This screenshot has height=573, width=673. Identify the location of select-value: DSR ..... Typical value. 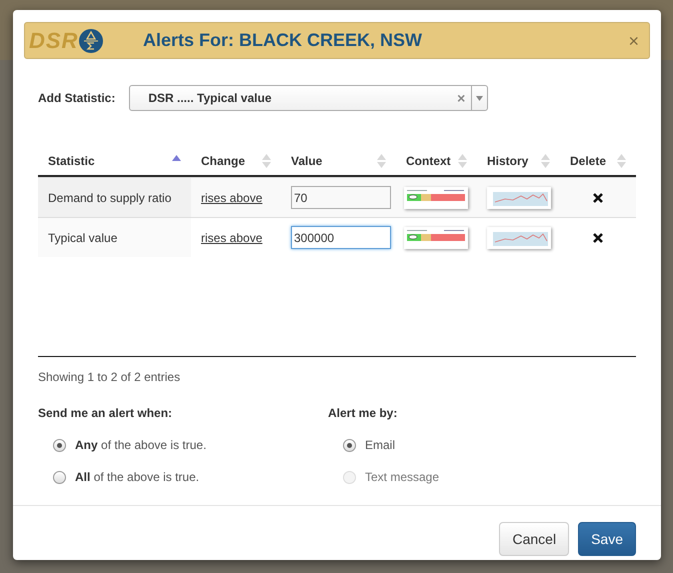
(209, 98).